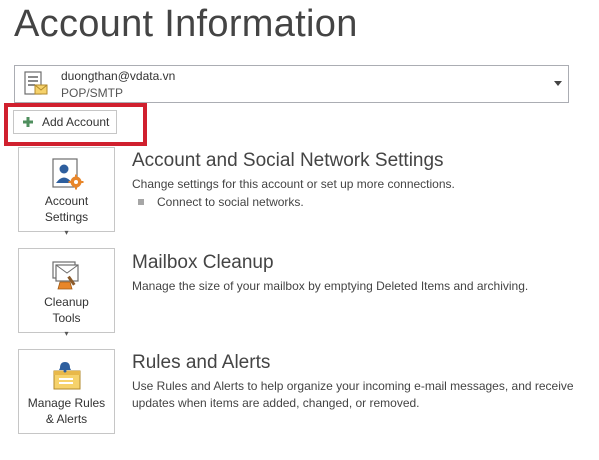 The image size is (599, 460). I want to click on cleanup-tools-label-line2: Tools, so click(66, 318).